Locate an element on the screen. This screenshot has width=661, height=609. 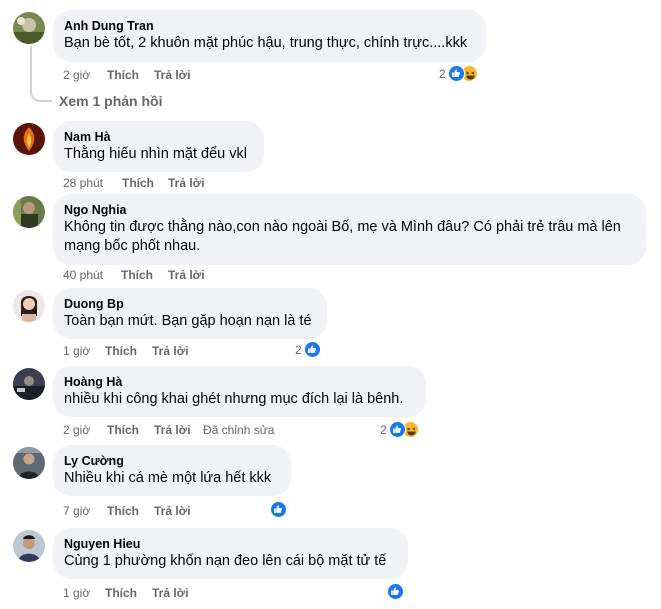
comment-author: Ly Cường is located at coordinates (171, 461).